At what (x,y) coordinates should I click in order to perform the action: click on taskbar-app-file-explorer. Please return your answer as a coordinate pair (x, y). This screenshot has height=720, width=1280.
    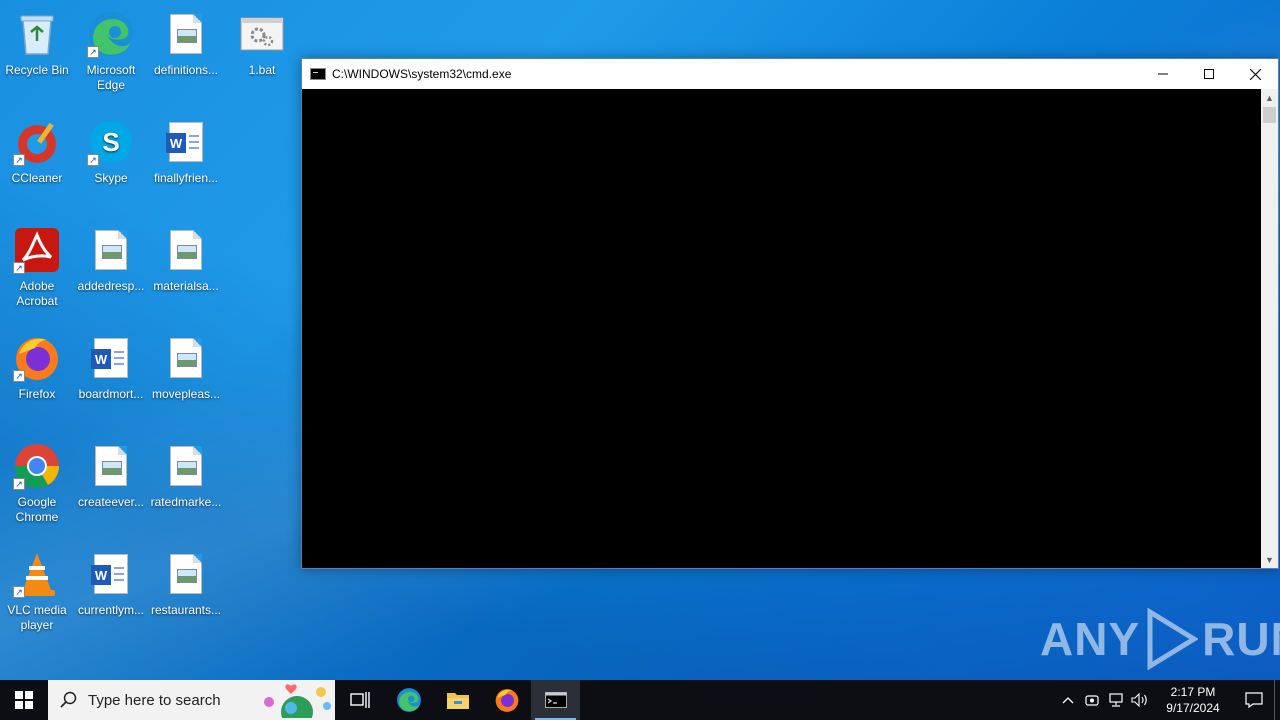
    Looking at the image, I should click on (457, 700).